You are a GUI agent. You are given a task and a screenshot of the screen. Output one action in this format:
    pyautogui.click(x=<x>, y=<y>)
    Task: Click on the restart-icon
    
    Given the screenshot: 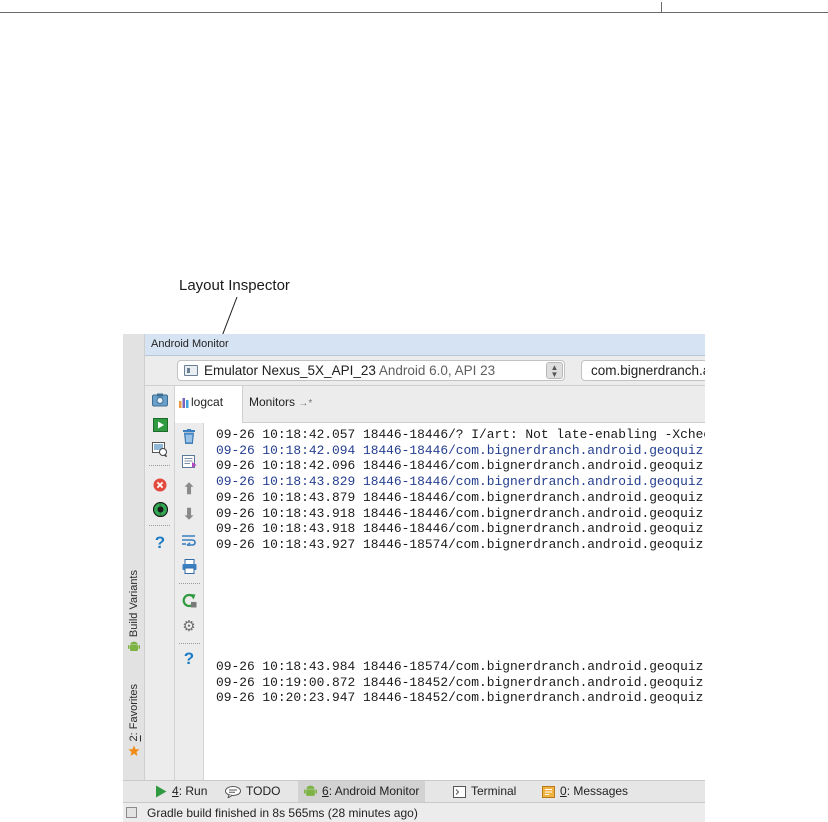 What is the action you would take?
    pyautogui.click(x=189, y=600)
    